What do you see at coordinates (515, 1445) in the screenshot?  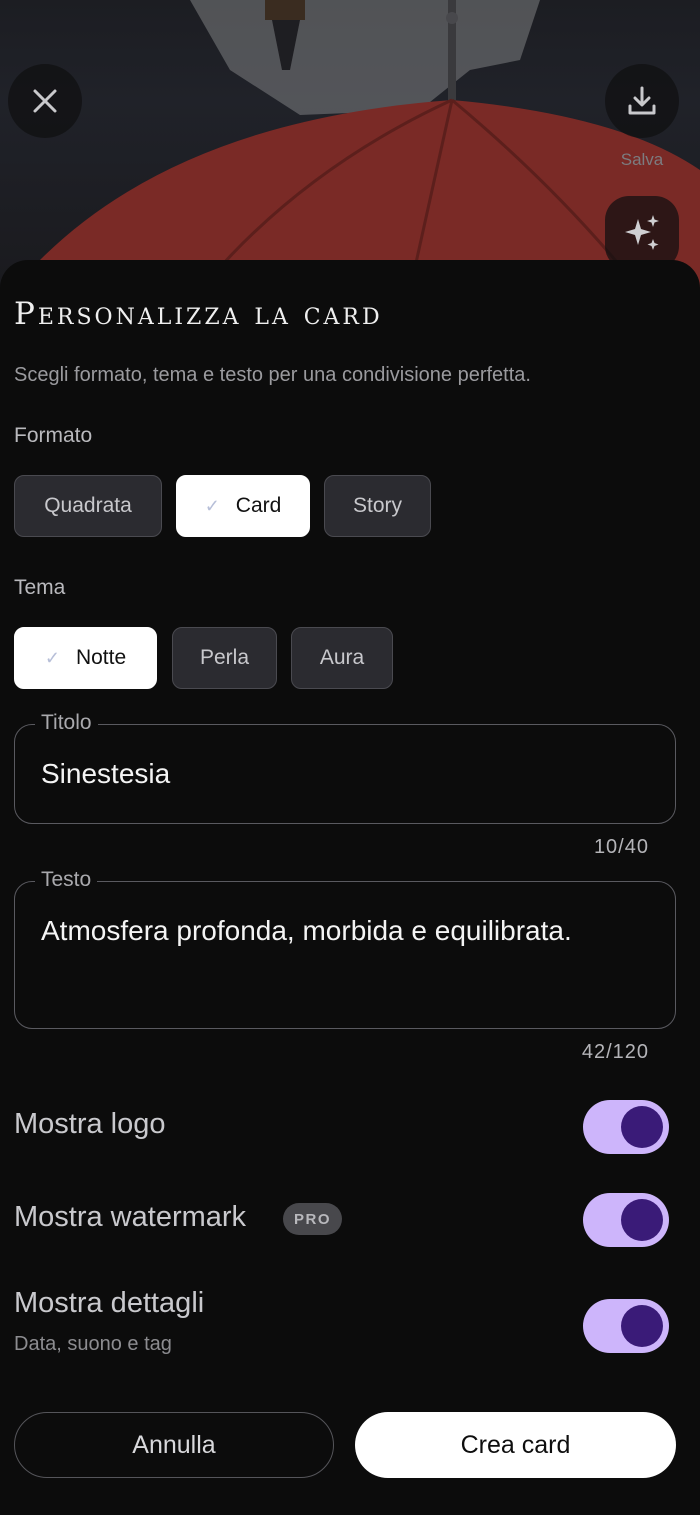 I see `create-card-button: Crea card` at bounding box center [515, 1445].